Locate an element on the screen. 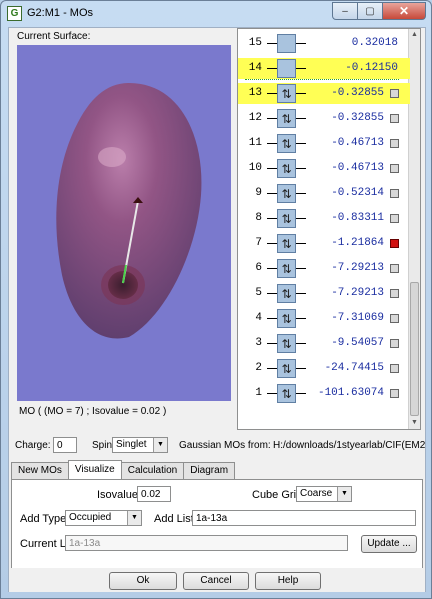 The height and width of the screenshot is (599, 432). mo-number: 4 is located at coordinates (258, 318).